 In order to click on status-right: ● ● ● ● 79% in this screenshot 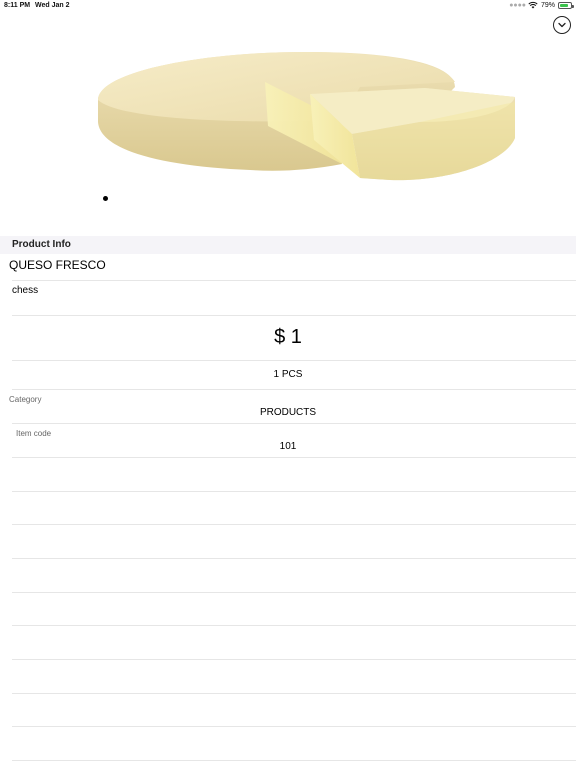, I will do `click(541, 5)`.